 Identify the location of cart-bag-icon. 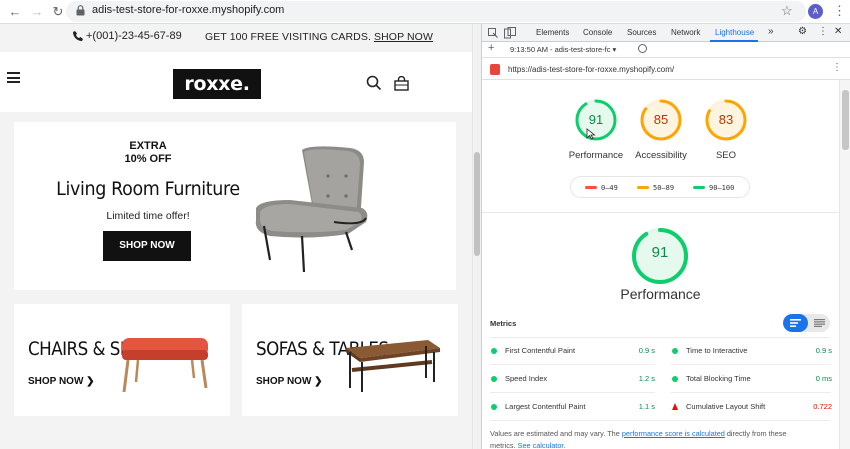
(401, 83).